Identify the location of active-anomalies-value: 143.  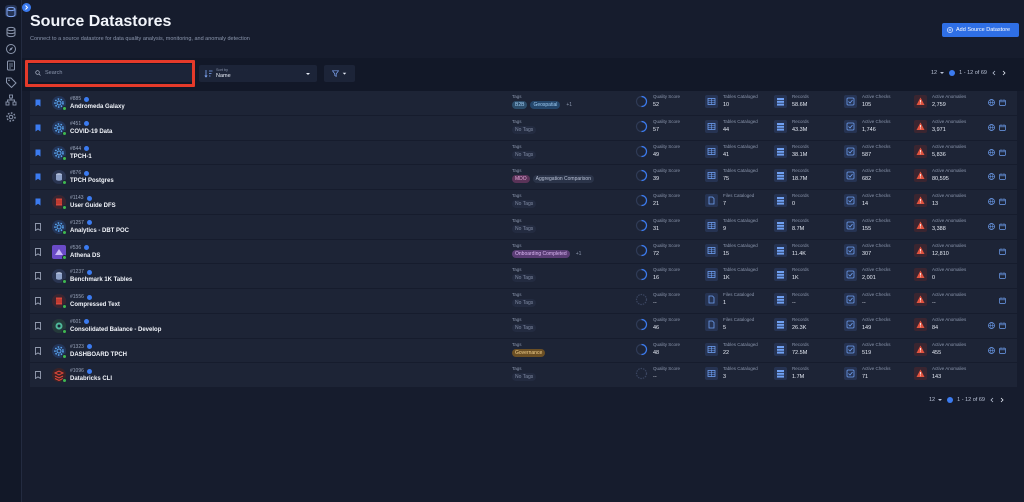
(937, 377).